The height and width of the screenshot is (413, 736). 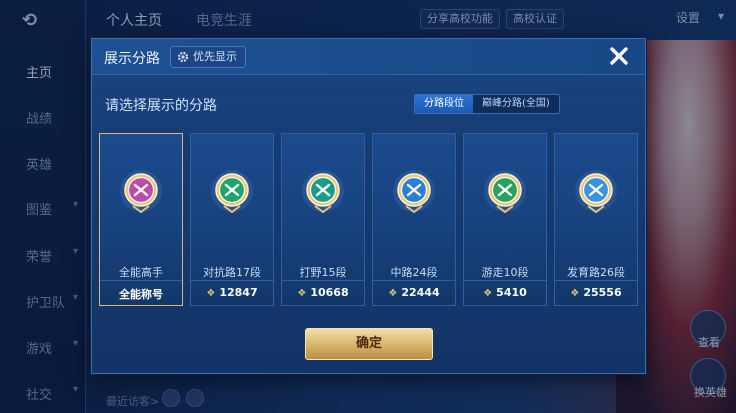 I want to click on lane-card-value-text: 22444, so click(x=420, y=292).